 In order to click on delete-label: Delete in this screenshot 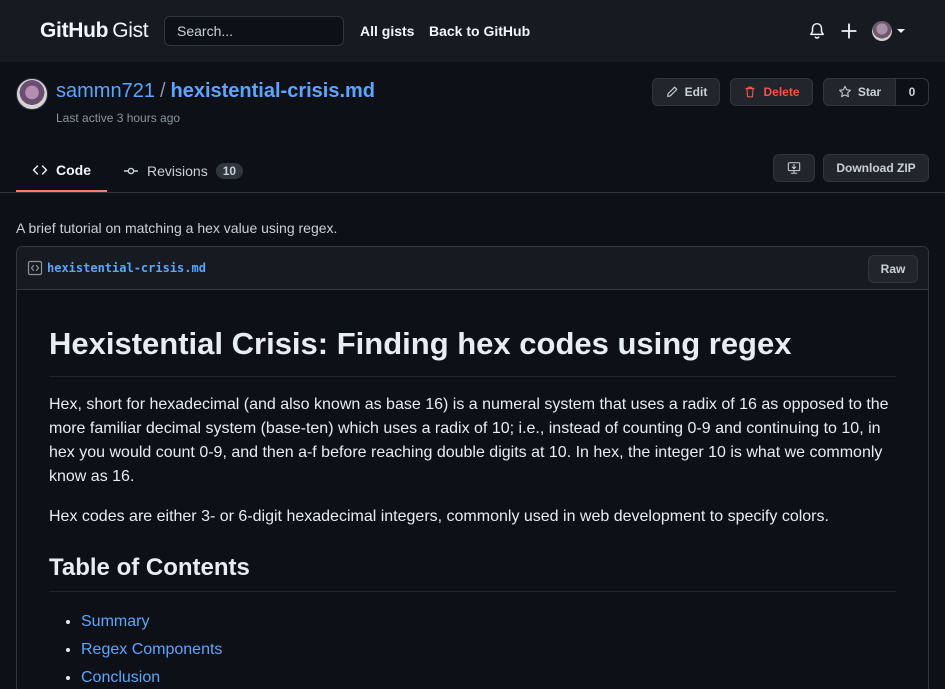, I will do `click(781, 92)`.